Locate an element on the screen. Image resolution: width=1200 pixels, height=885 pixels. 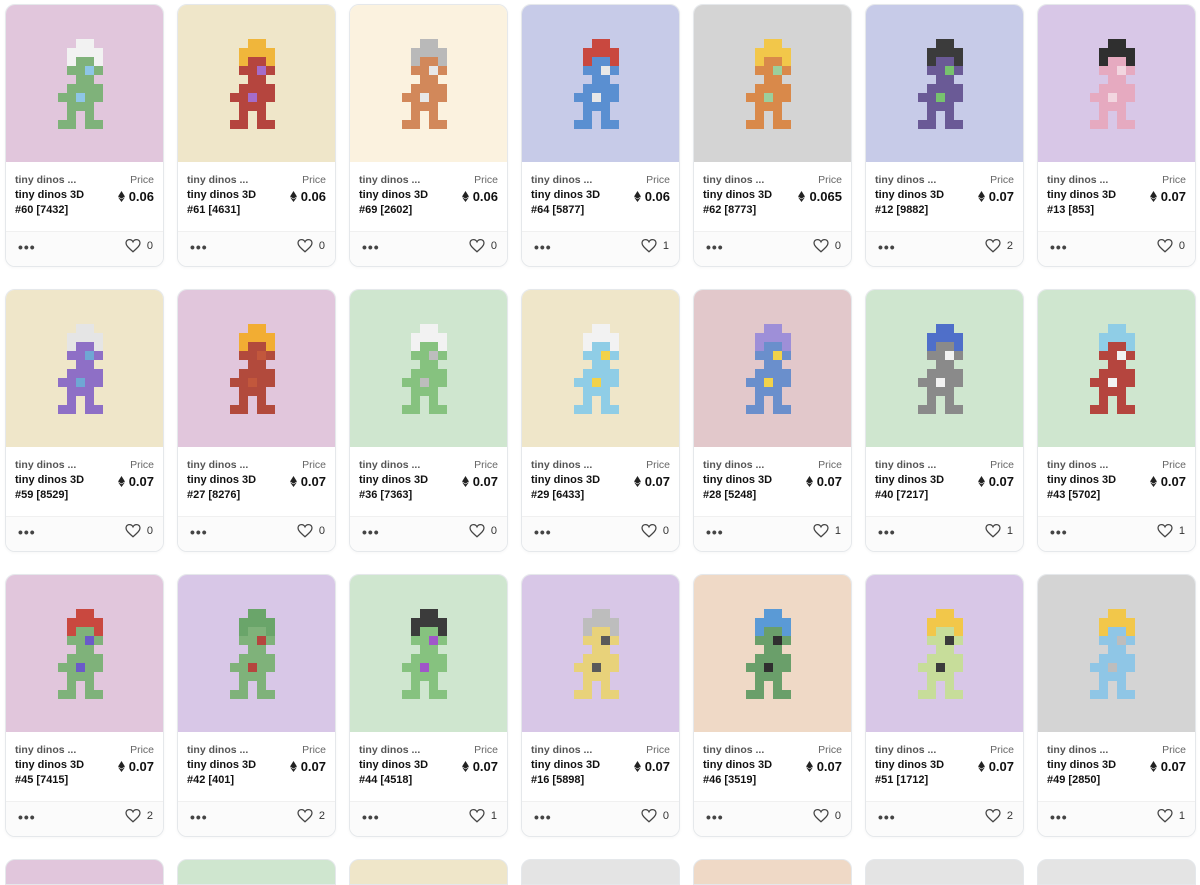
item-name: tiny dinos 3D #49 [2850] is located at coordinates (1088, 773).